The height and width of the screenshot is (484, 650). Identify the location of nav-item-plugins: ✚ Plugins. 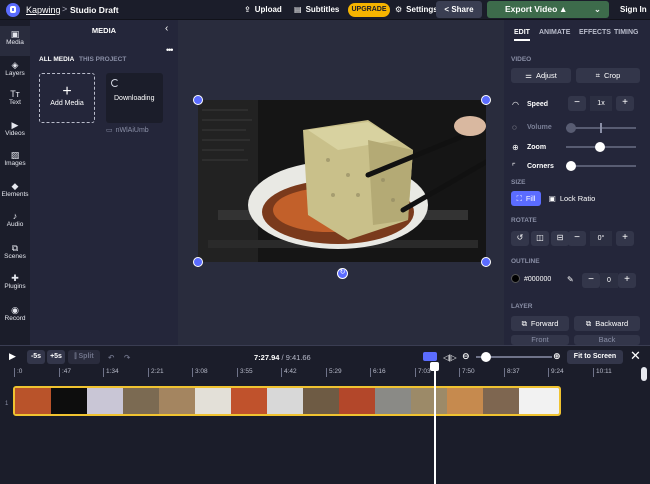
(15, 285).